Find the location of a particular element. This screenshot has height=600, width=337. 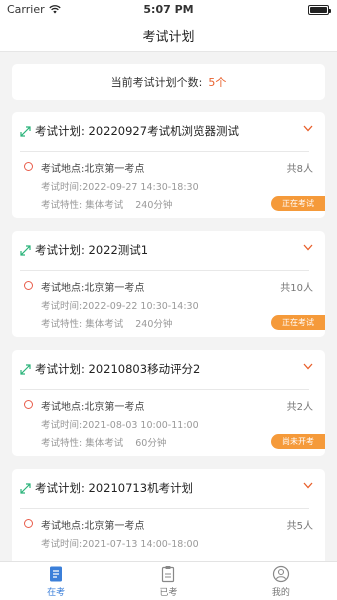

plan-people-count: 共5人 is located at coordinates (299, 526).